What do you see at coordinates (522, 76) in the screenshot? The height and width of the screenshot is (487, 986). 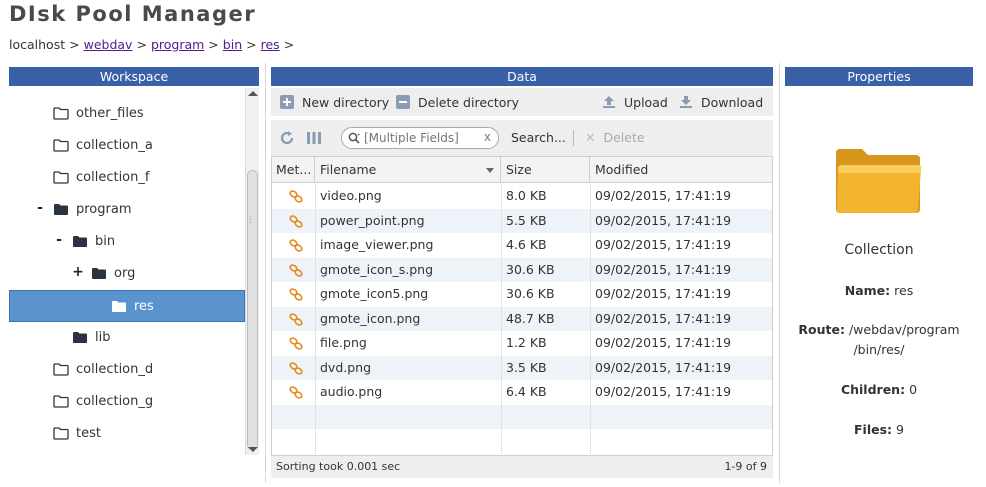 I see `data-header: Data` at bounding box center [522, 76].